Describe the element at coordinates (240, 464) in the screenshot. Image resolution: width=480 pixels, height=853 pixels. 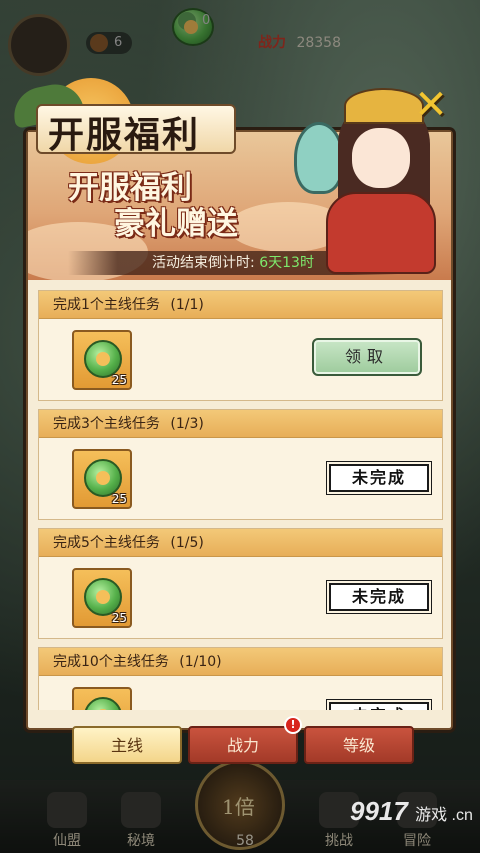
I see `task-card: 完成3个主线任务 (1/3) 25 未完成` at that location.